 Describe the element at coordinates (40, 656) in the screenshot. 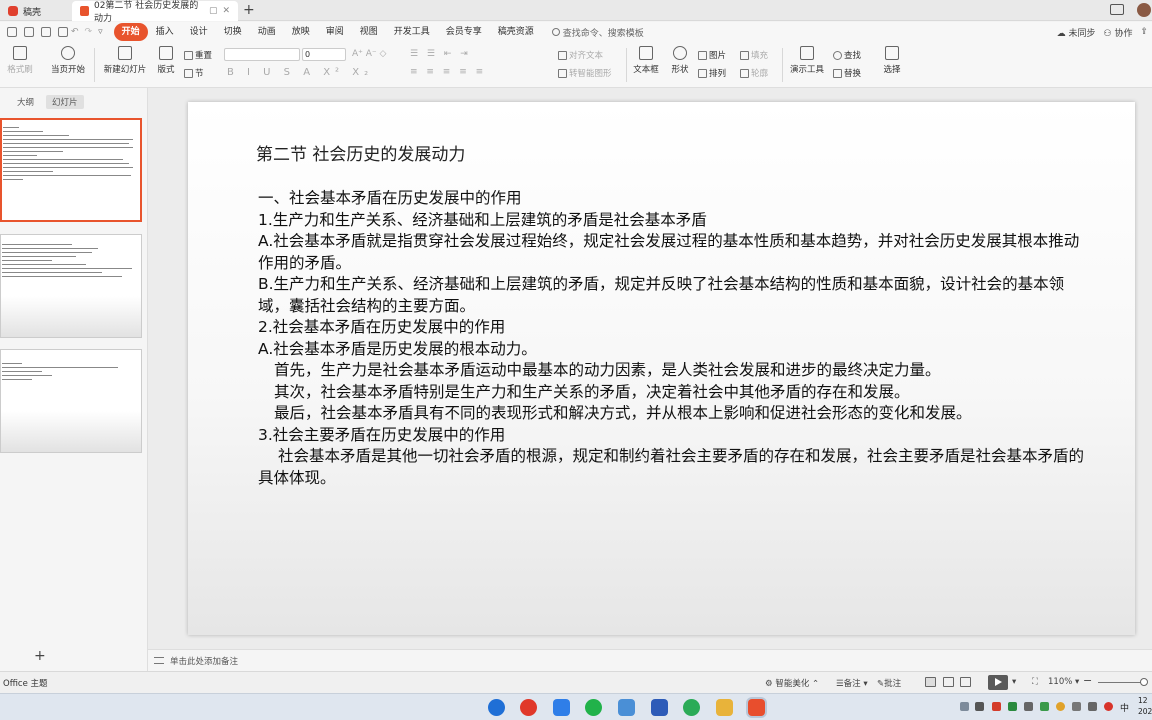

I see `add-slide-button: +` at that location.